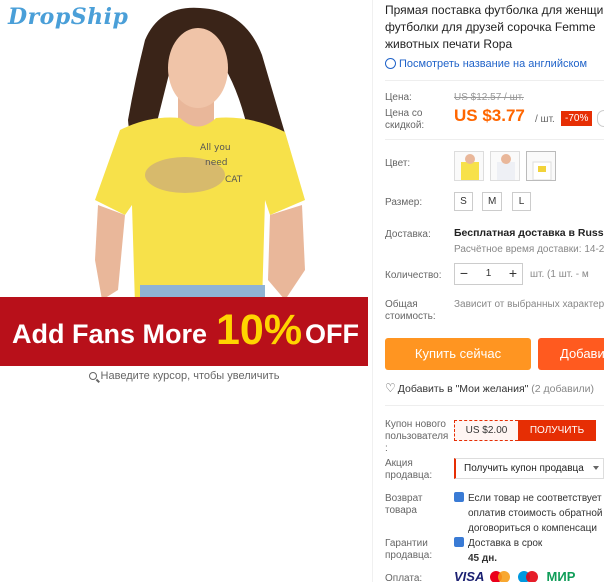  What do you see at coordinates (489, 115) in the screenshot?
I see `price-new: US $3.77` at bounding box center [489, 115].